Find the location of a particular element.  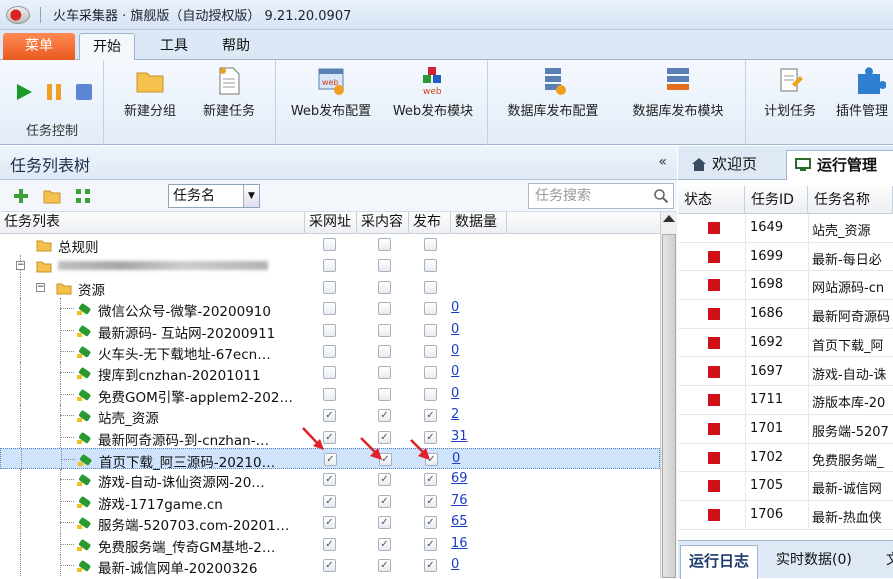

add-icon is located at coordinates (21, 196).